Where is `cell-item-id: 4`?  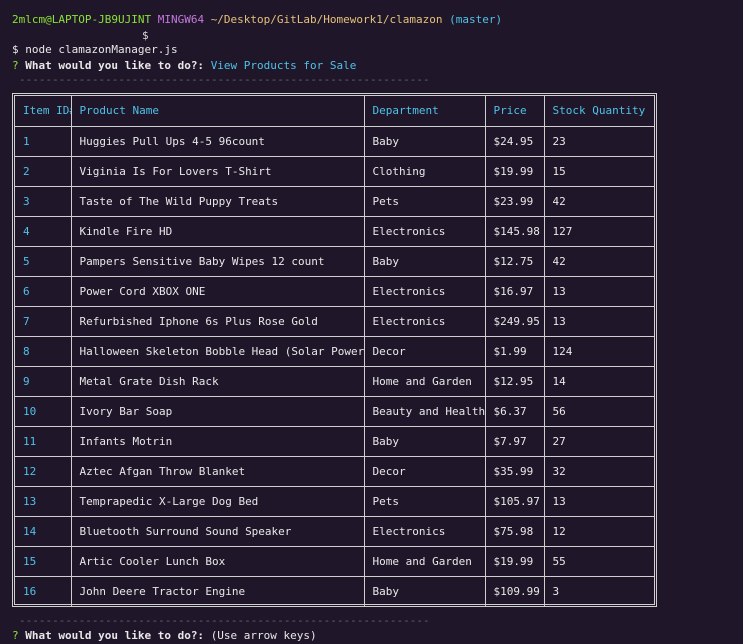
cell-item-id: 4 is located at coordinates (43, 231).